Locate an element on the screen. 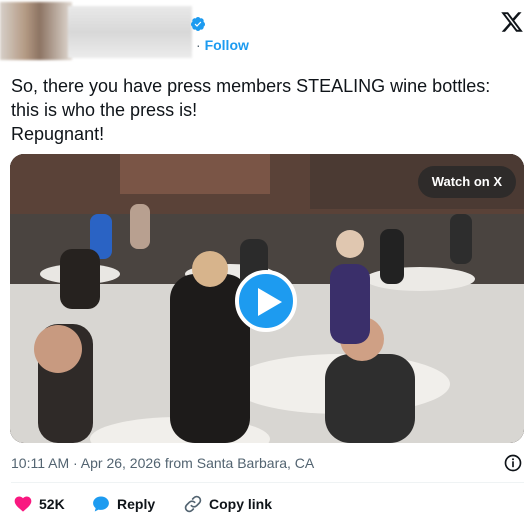 This screenshot has height=520, width=532. tweet-actions: 52K Reply Copy link is located at coordinates (267, 504).